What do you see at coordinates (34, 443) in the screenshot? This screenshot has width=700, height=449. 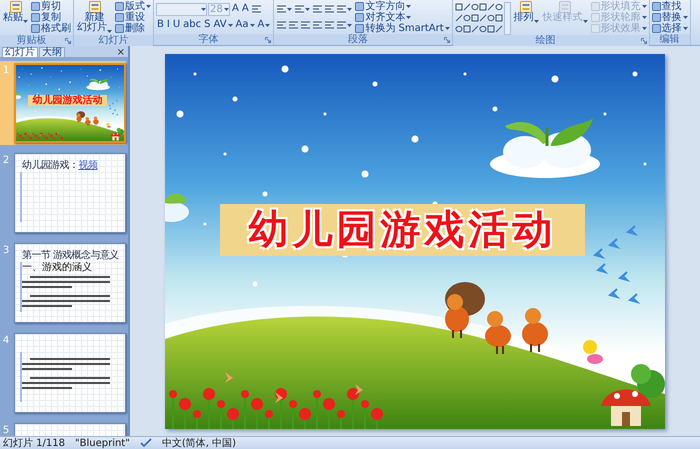 I see `status-text: 幻灯片 1/118` at bounding box center [34, 443].